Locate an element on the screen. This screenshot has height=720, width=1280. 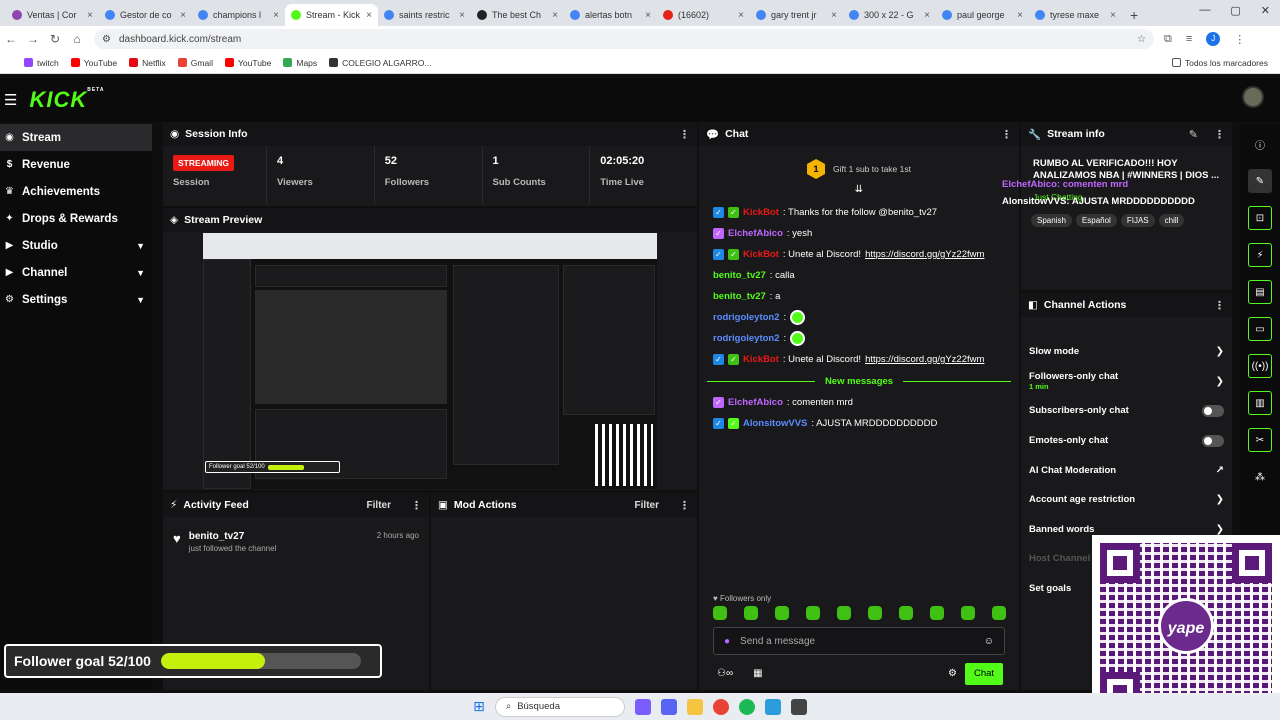
pinned-arrow-icon: ⇊ is located at coordinates (859, 191).